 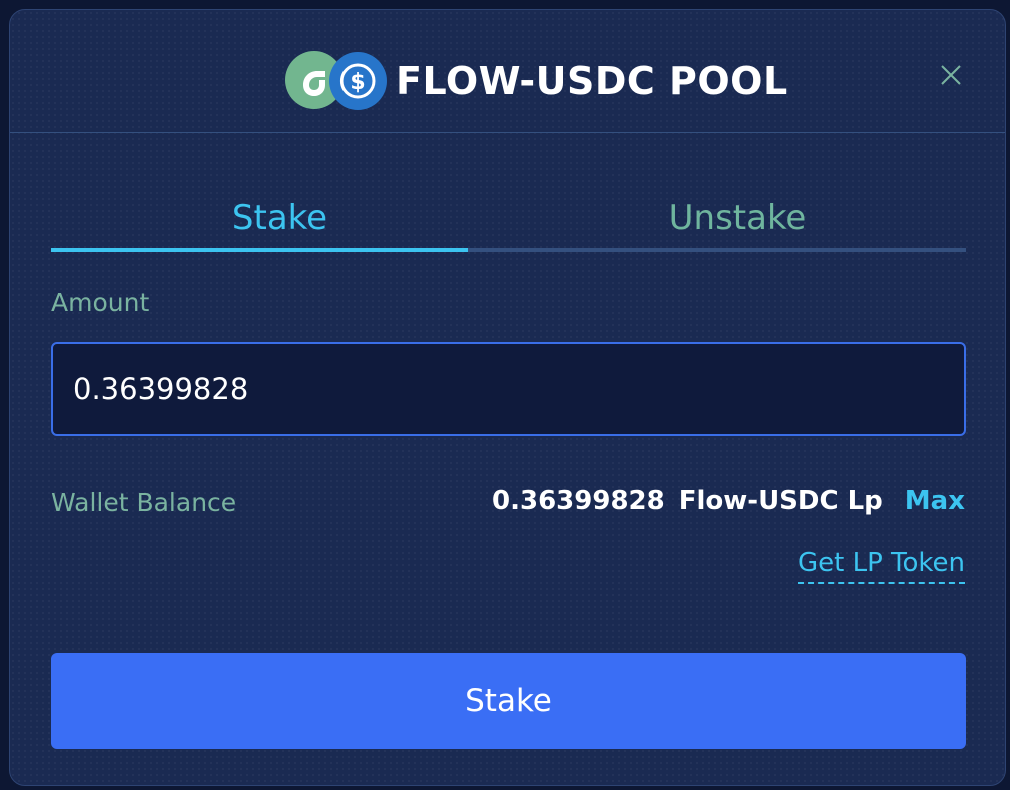 I want to click on stake-button: Stake, so click(x=508, y=701).